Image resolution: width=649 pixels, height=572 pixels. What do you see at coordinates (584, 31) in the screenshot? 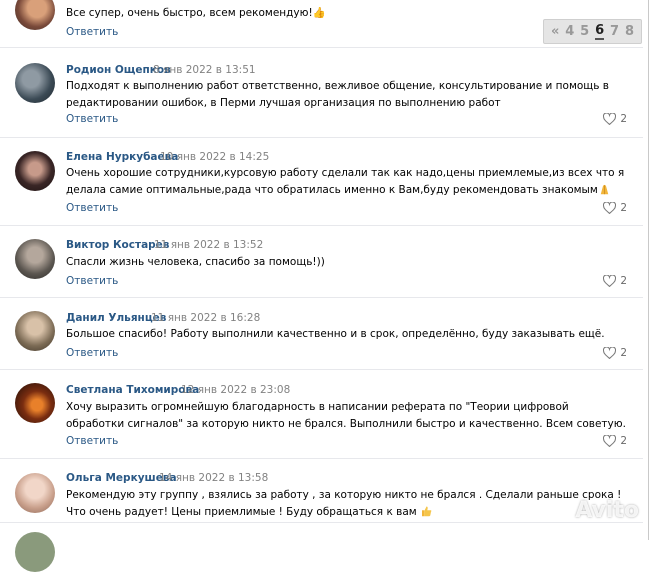
I see `pagination-page: 5` at bounding box center [584, 31].